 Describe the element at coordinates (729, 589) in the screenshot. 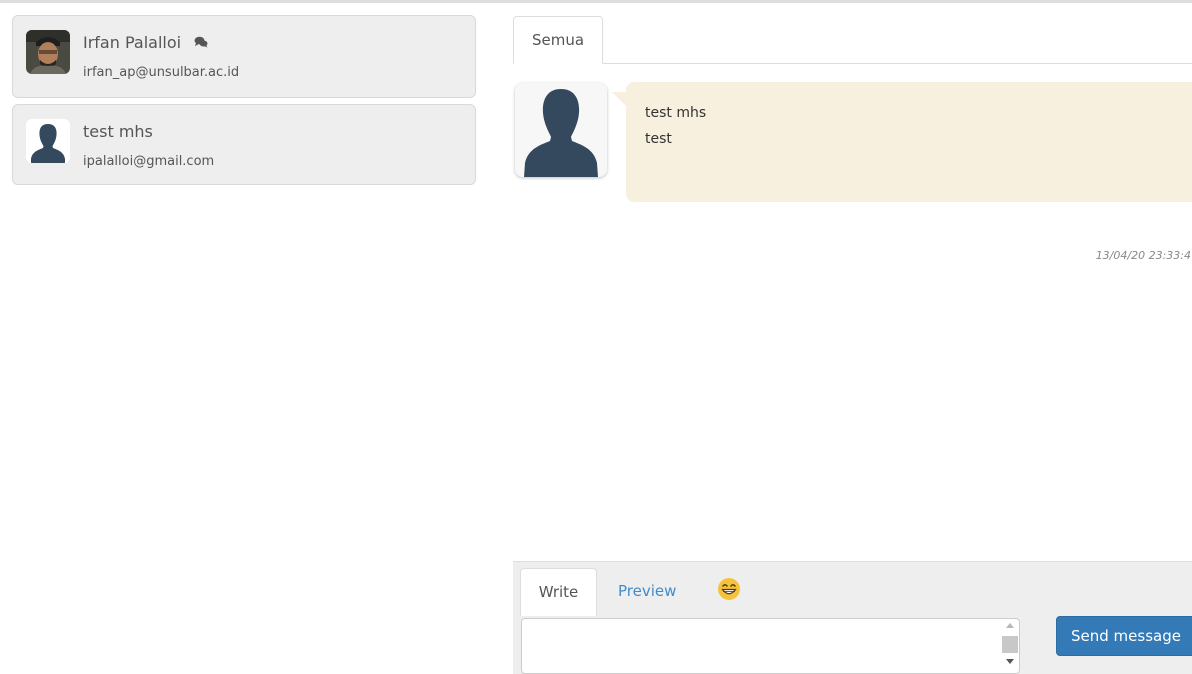

I see `grin-emoji-icon` at that location.